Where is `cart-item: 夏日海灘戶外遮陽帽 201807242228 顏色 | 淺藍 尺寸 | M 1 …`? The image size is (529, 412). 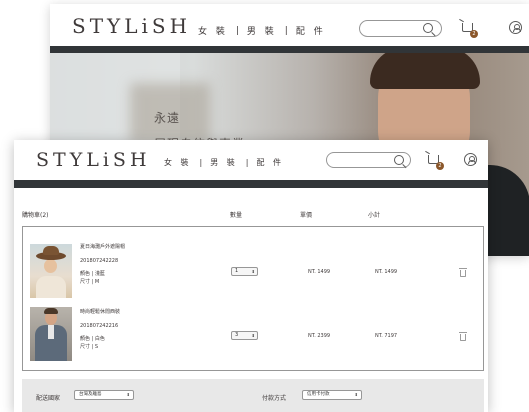
cart-item: 夏日海灘戶外遮陽帽 201807242228 顏色 | 淺藍 尺寸 | M 1 … is located at coordinates (253, 274).